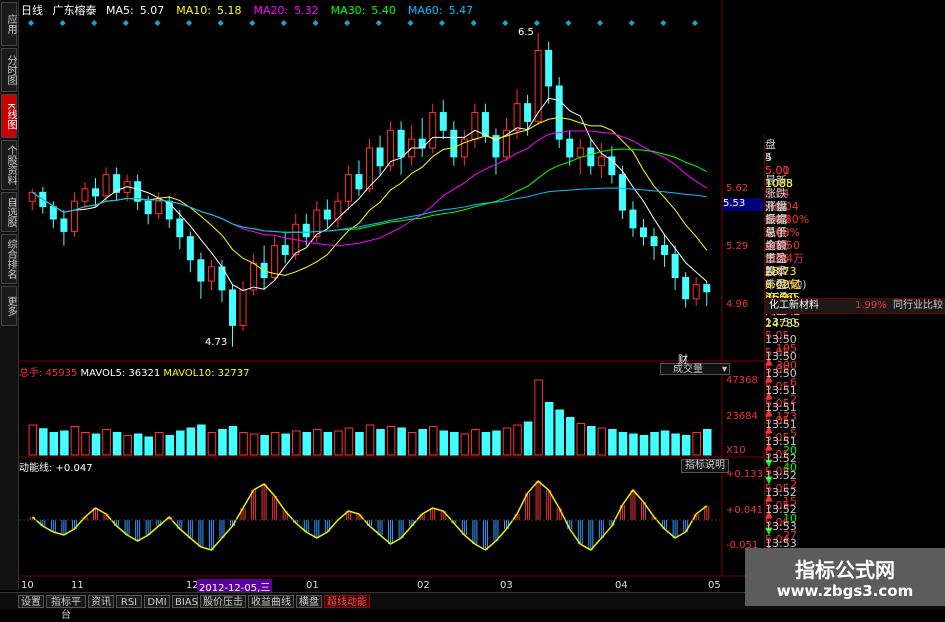  What do you see at coordinates (309, 601) in the screenshot?
I see `tab-8: 横盘` at bounding box center [309, 601].